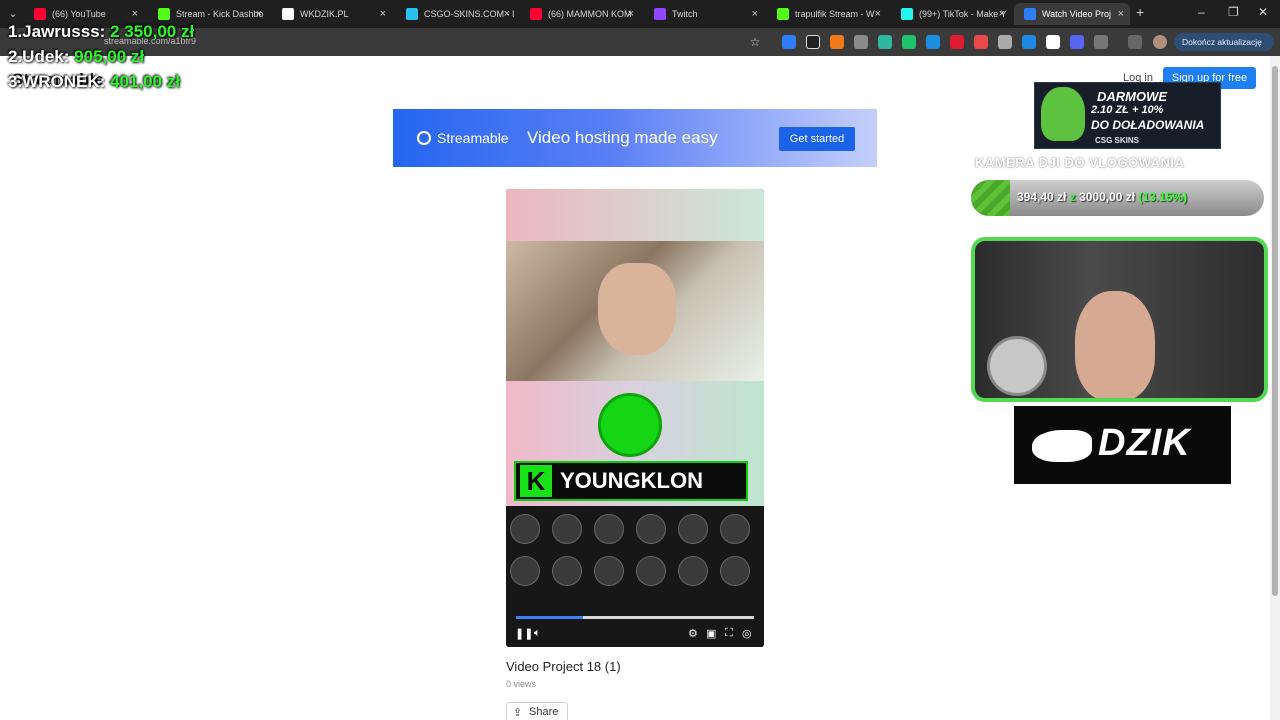 The image size is (1280, 720). What do you see at coordinates (1140, 12) in the screenshot?
I see `new-tab-icon: +` at bounding box center [1140, 12].